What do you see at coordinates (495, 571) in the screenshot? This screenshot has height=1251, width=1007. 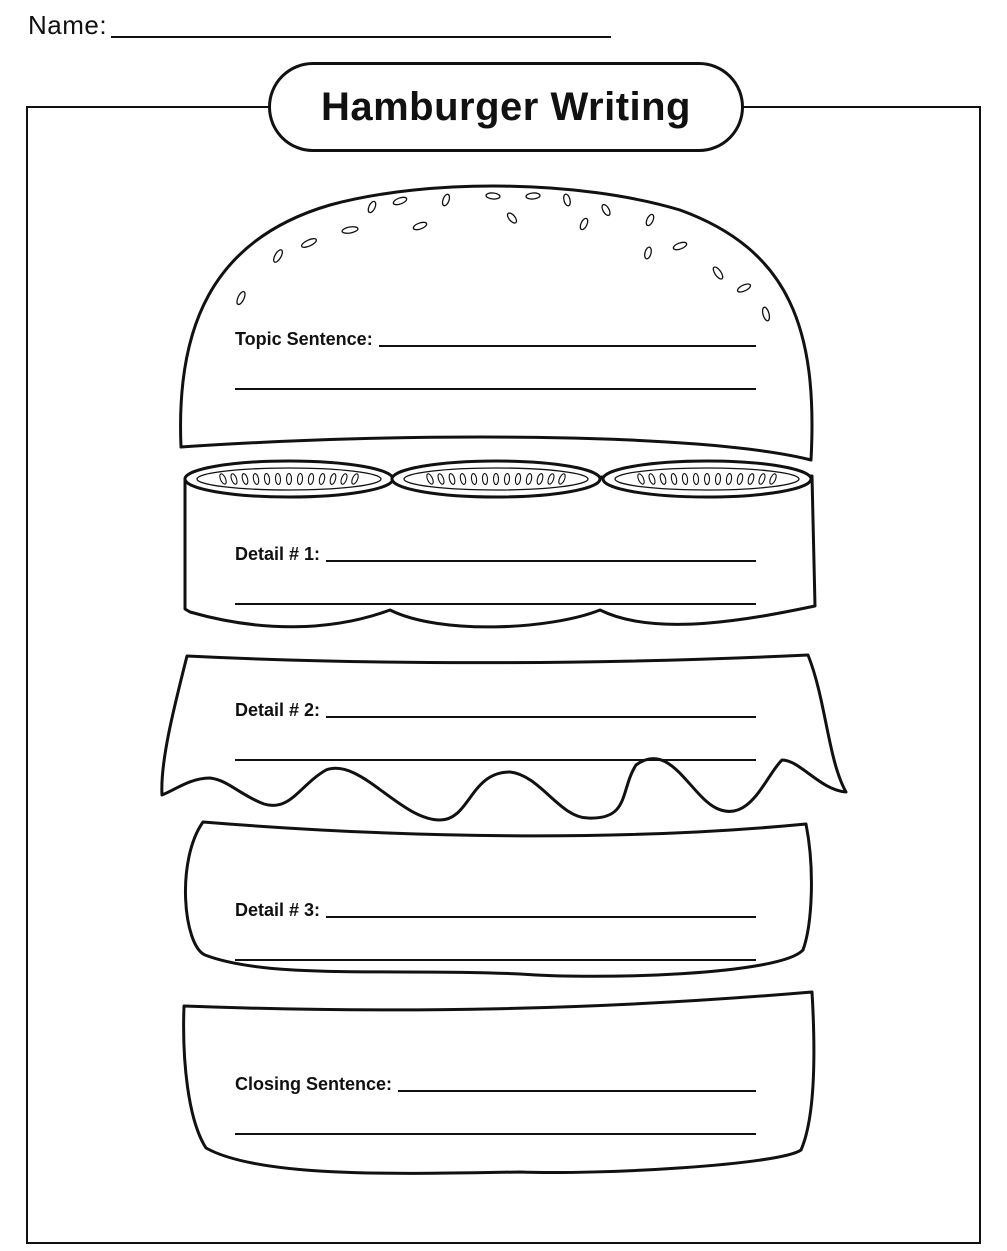 I see `detail-1-field: Detail # 1:` at bounding box center [495, 571].